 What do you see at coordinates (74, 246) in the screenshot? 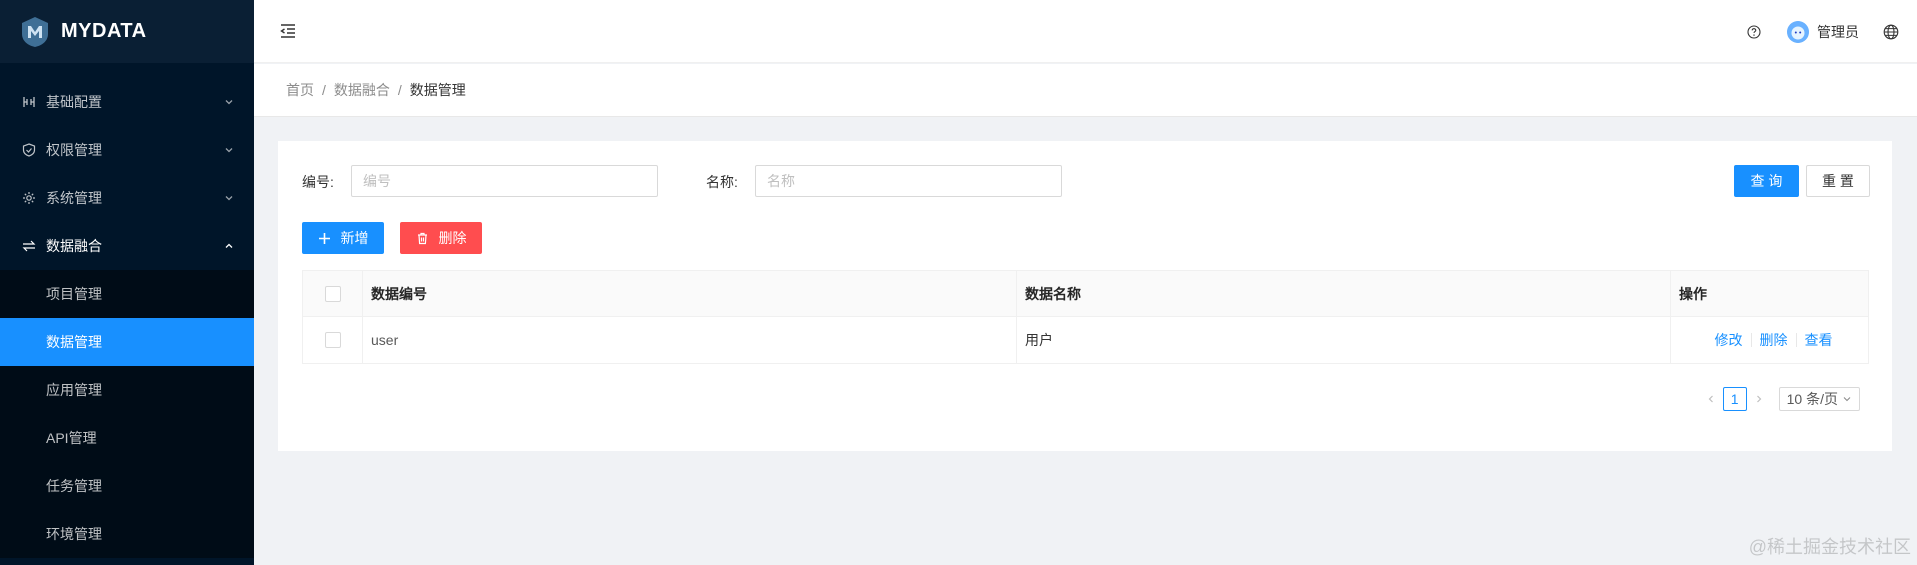
I see `menu-label: 数据融合` at bounding box center [74, 246].